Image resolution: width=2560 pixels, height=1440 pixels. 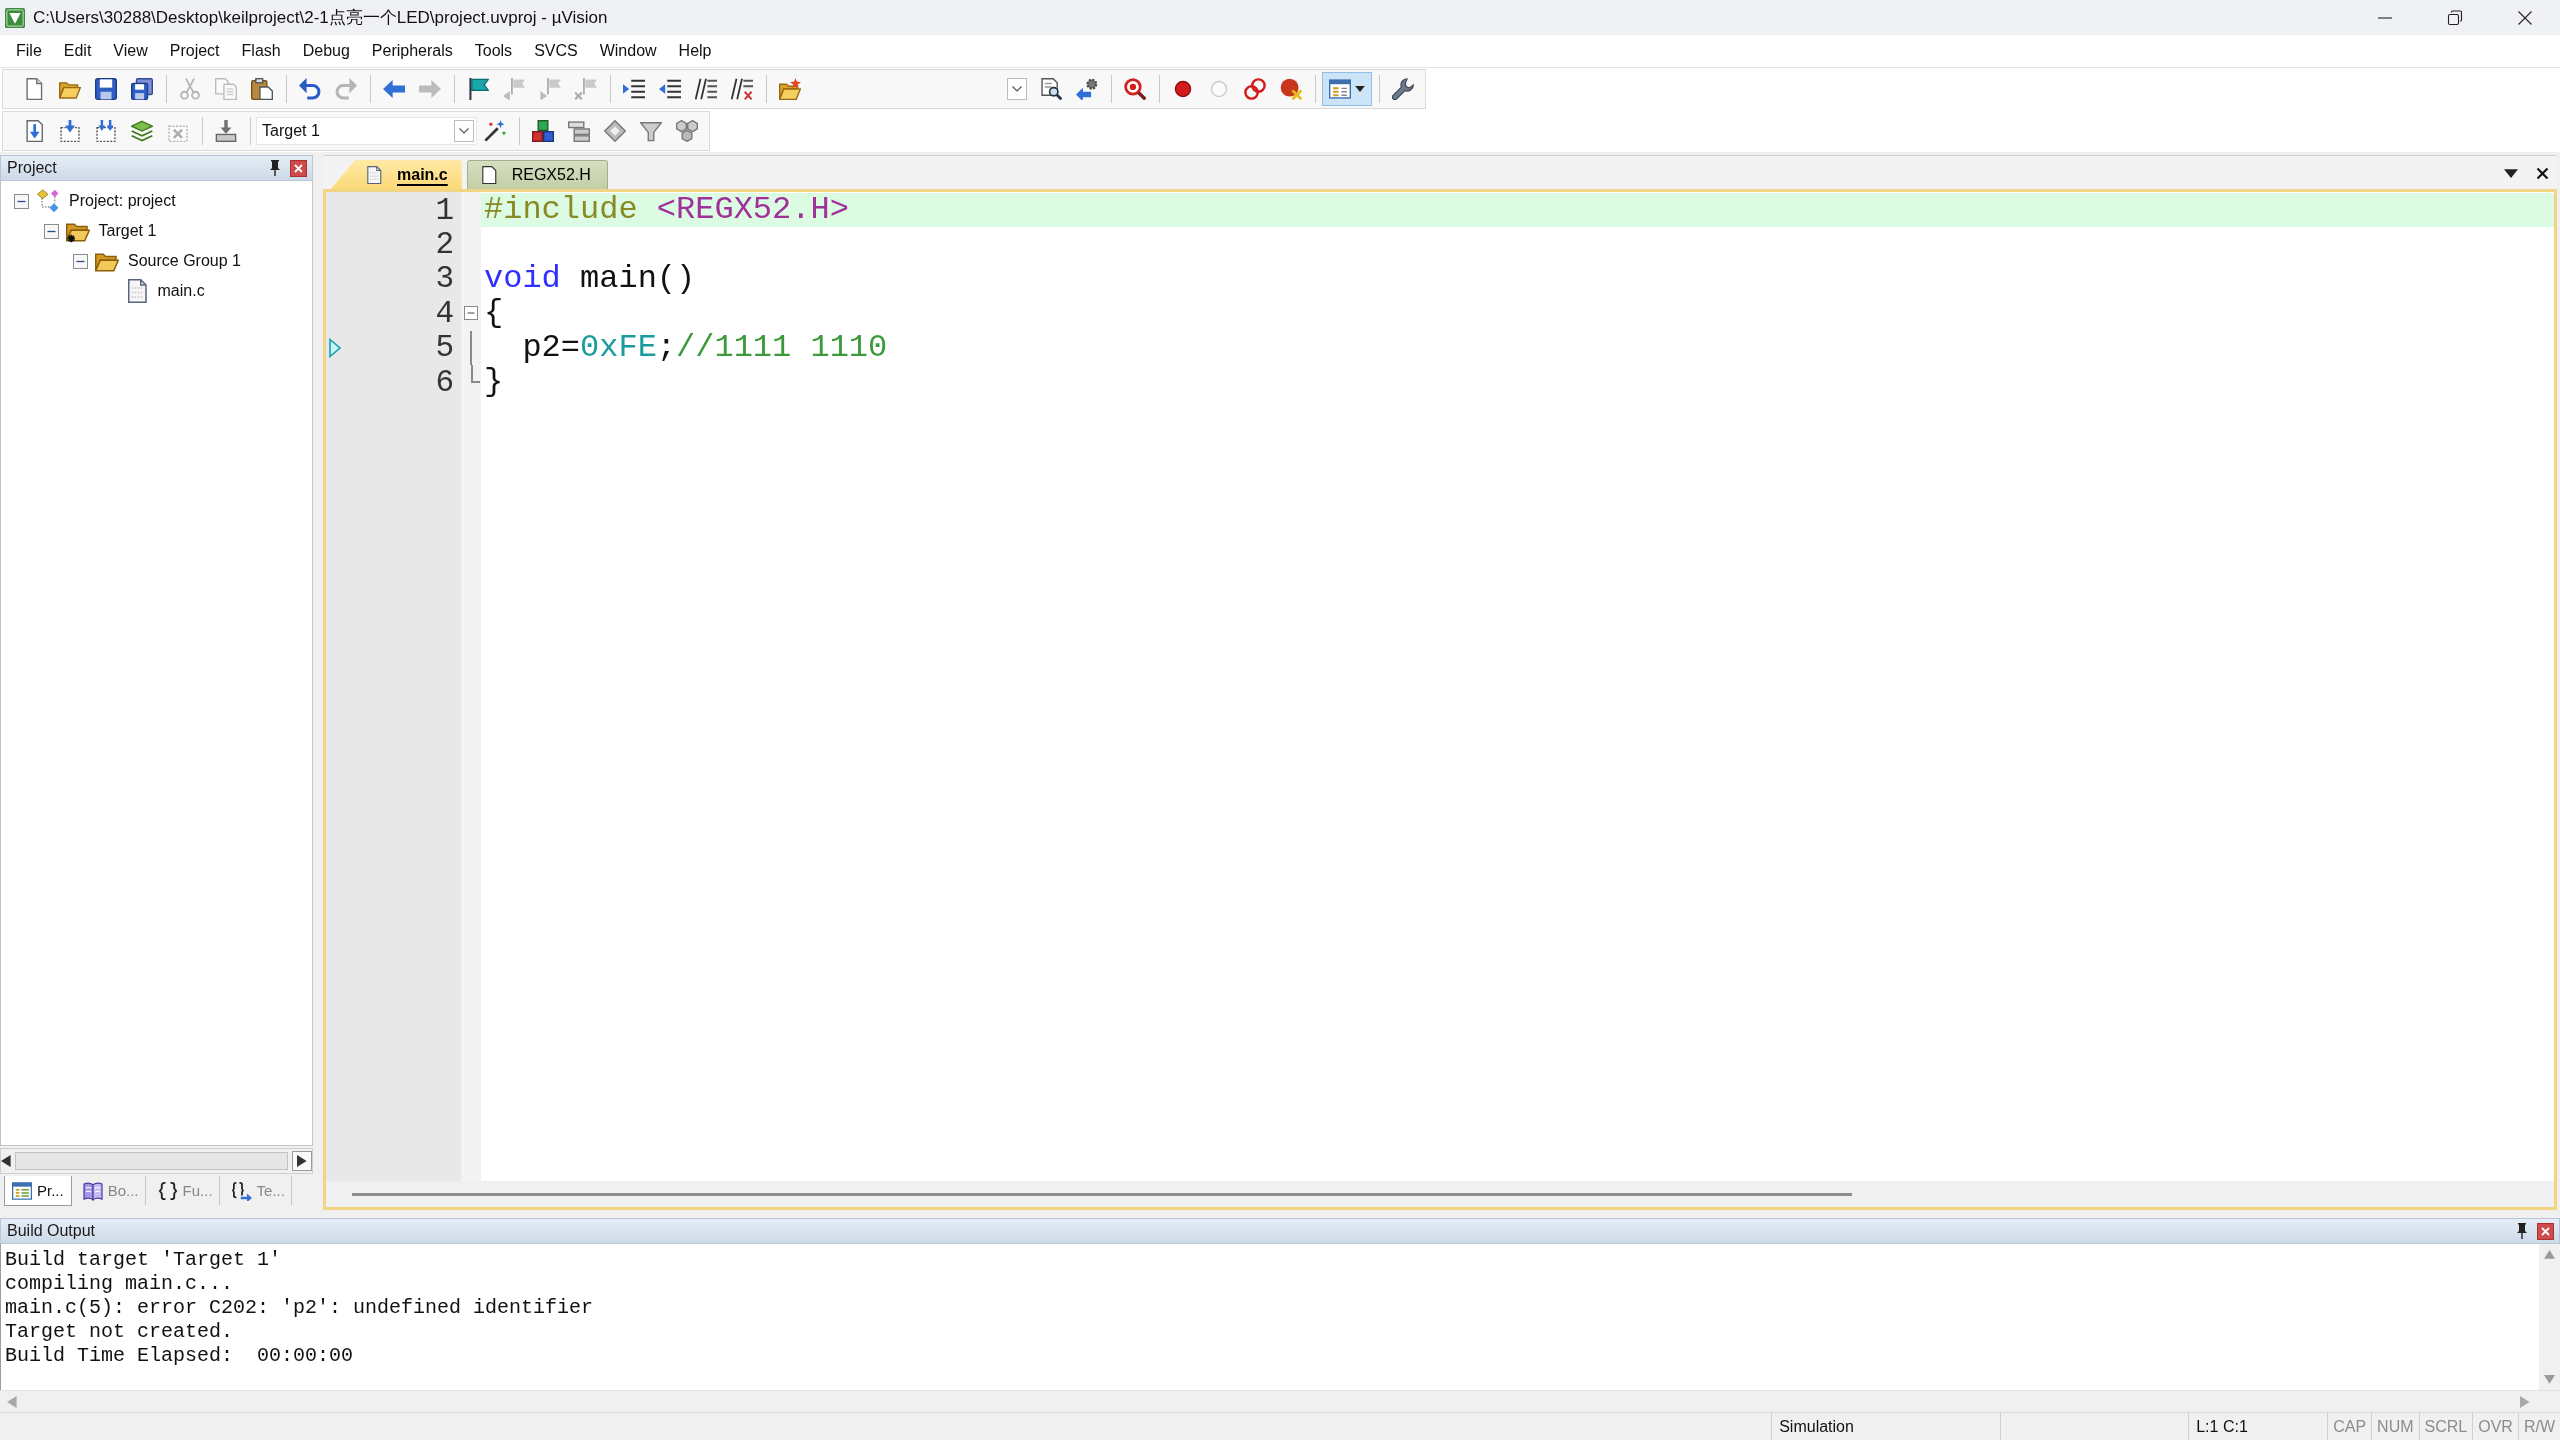 I want to click on editor-tab: REGX52.H, so click(x=537, y=174).